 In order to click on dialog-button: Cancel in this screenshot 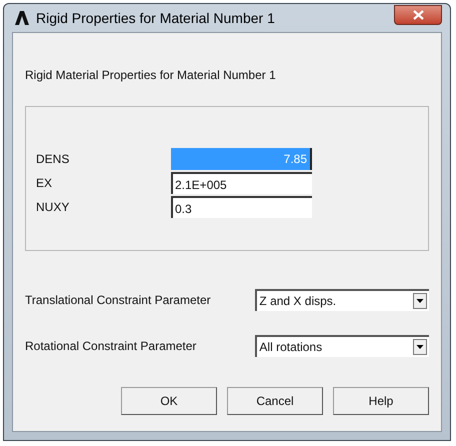, I will do `click(275, 401)`.